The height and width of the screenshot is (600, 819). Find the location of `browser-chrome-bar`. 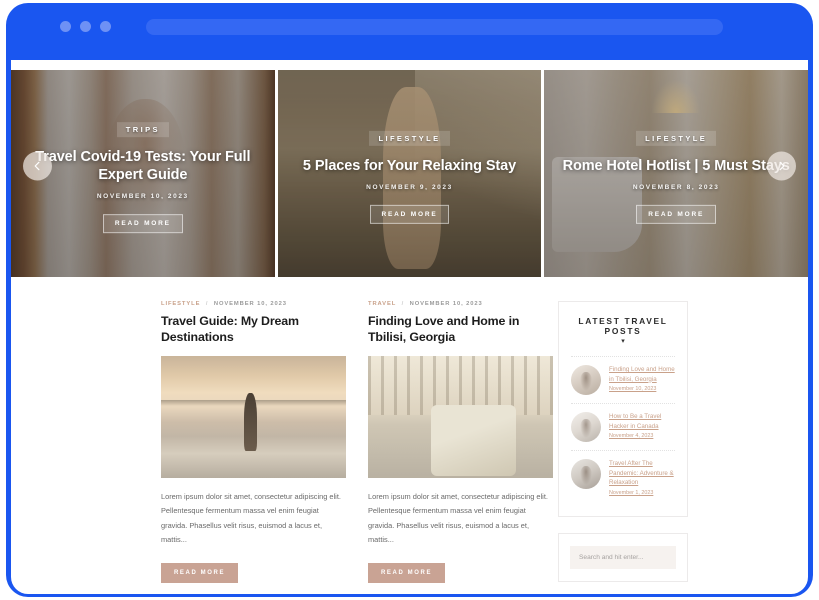

browser-chrome-bar is located at coordinates (409, 31).